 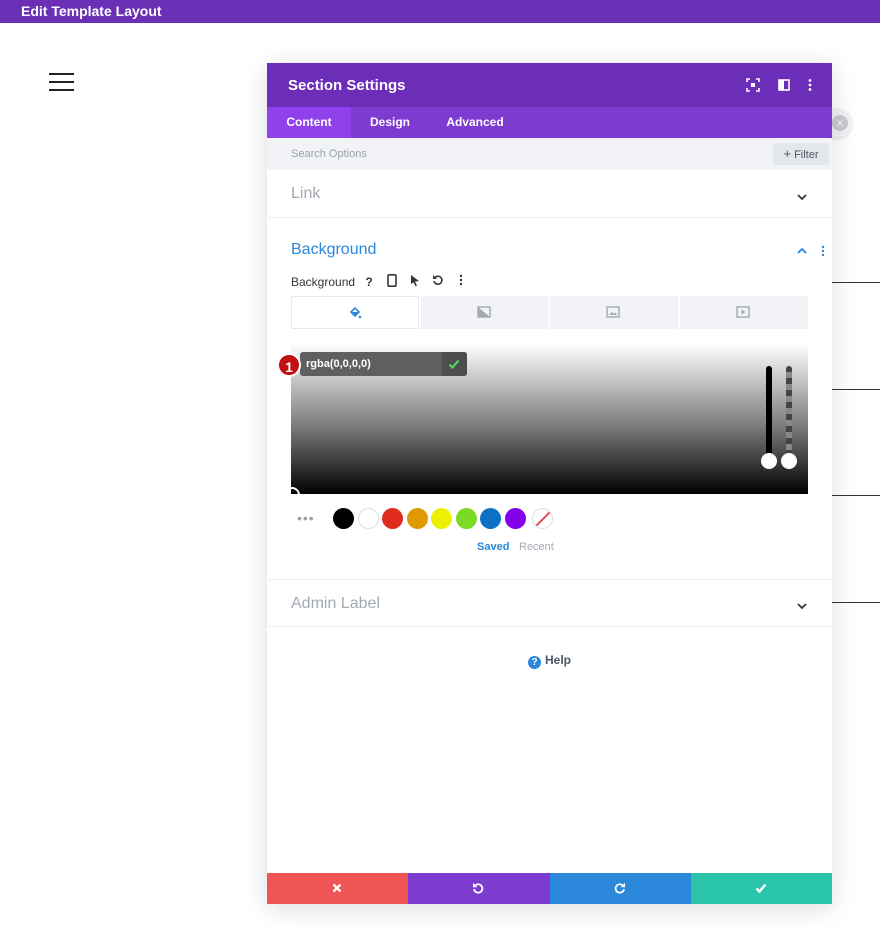 I want to click on help-link: ? Help, so click(x=549, y=661).